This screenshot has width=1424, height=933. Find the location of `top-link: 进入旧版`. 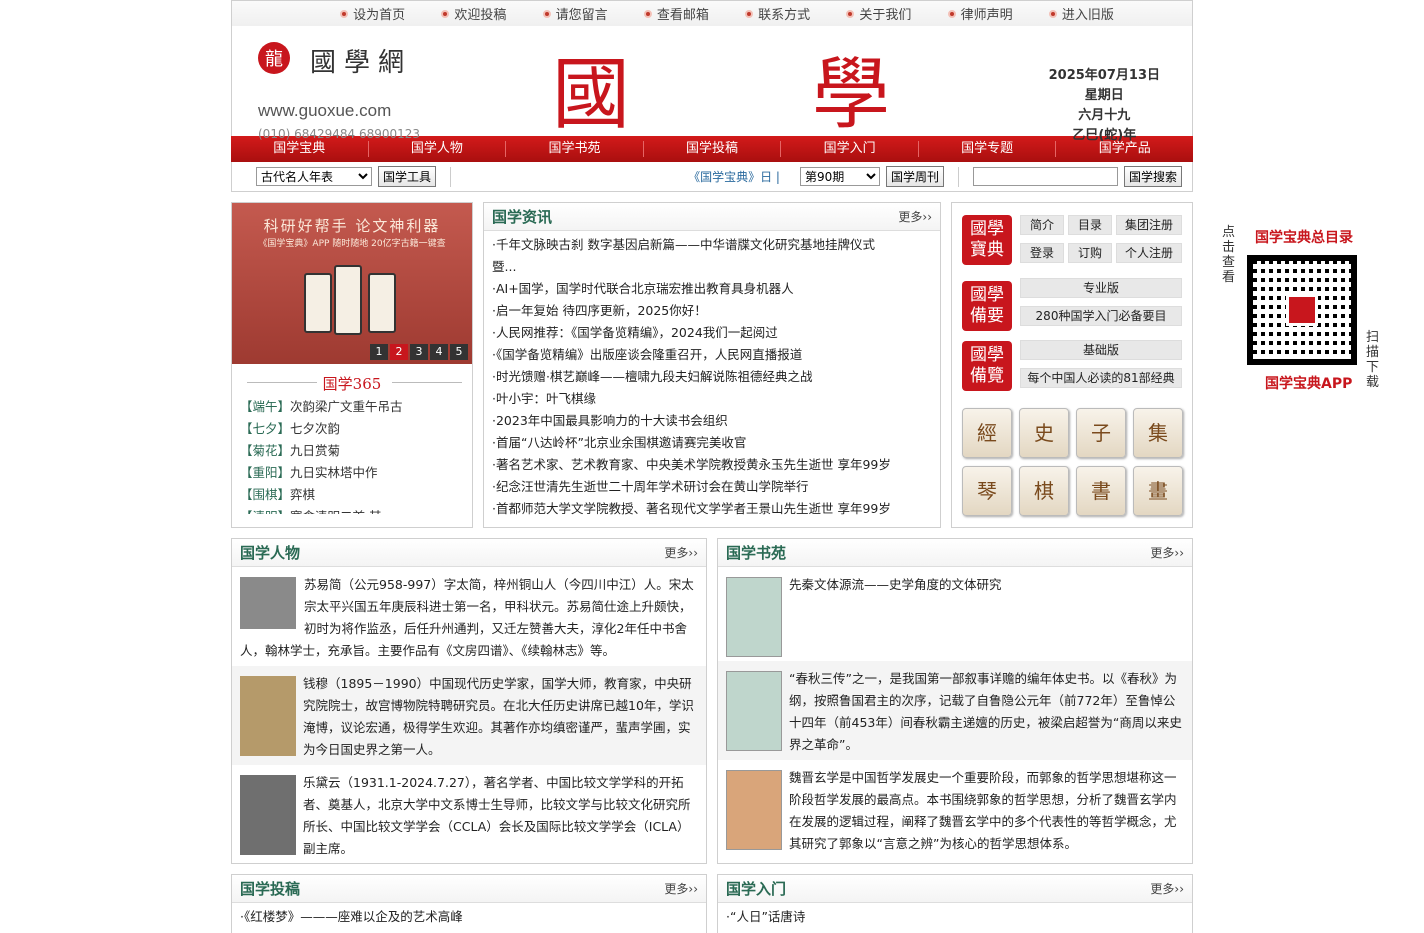

top-link: 进入旧版 is located at coordinates (1081, 13).